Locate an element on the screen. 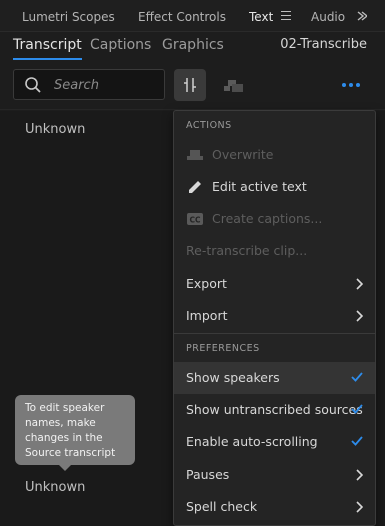 This screenshot has width=385, height=526. menu-item-spell-check: Spell check is located at coordinates (274, 507).